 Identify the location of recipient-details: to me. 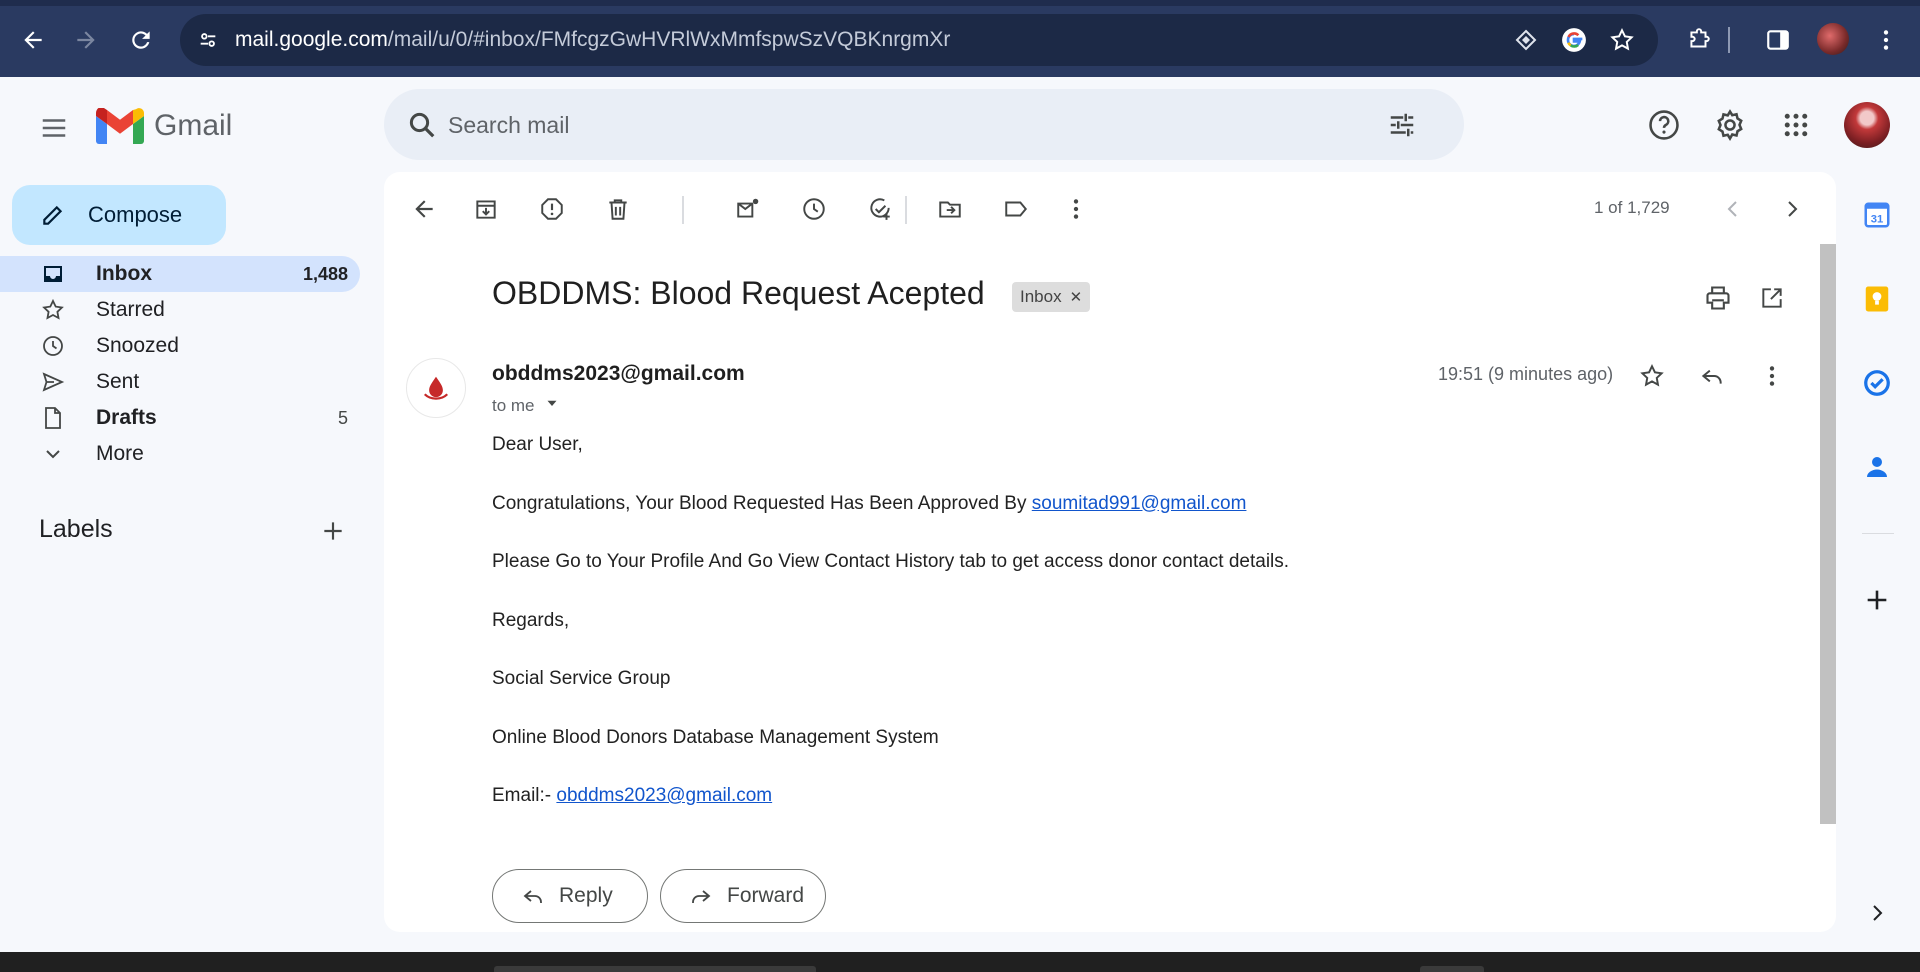
(526, 405).